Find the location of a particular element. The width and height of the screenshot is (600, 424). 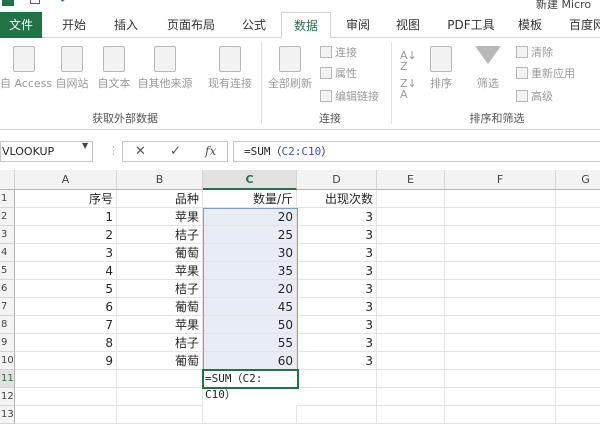

cancel-icon: ✕ is located at coordinates (140, 151).